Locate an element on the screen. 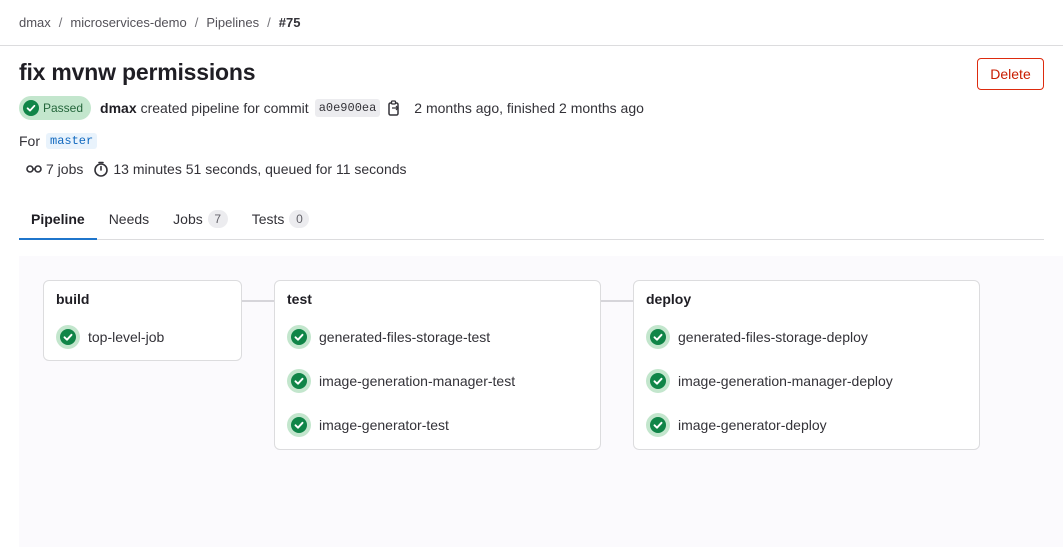  jobs-count-text: 7 jobs is located at coordinates (65, 169).